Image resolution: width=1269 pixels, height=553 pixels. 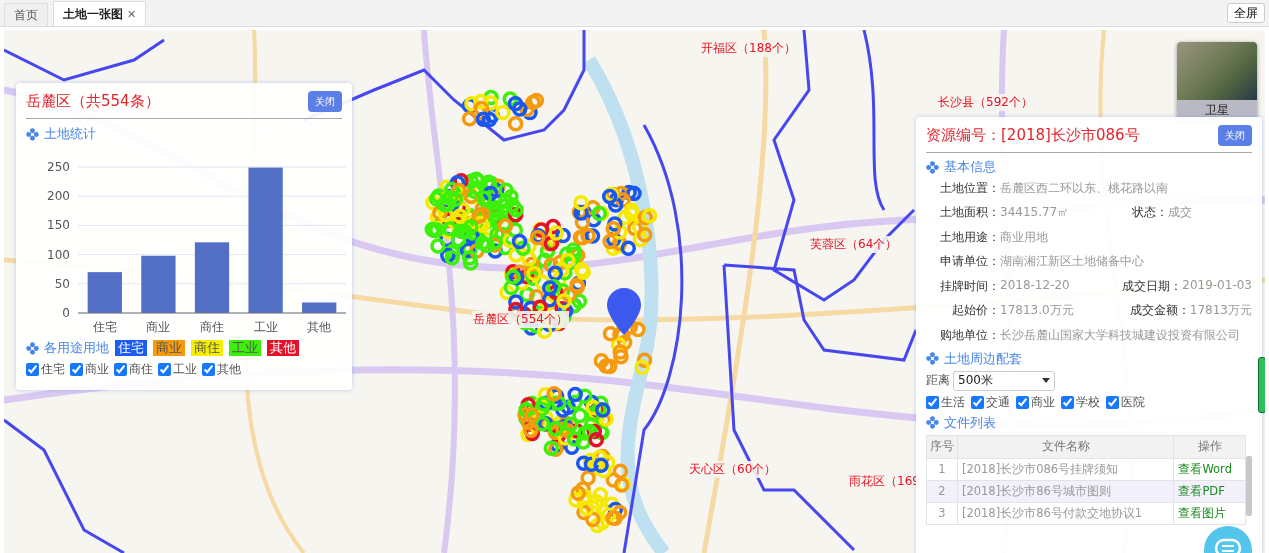 I want to click on checkbox-label: 其他, so click(x=229, y=369).